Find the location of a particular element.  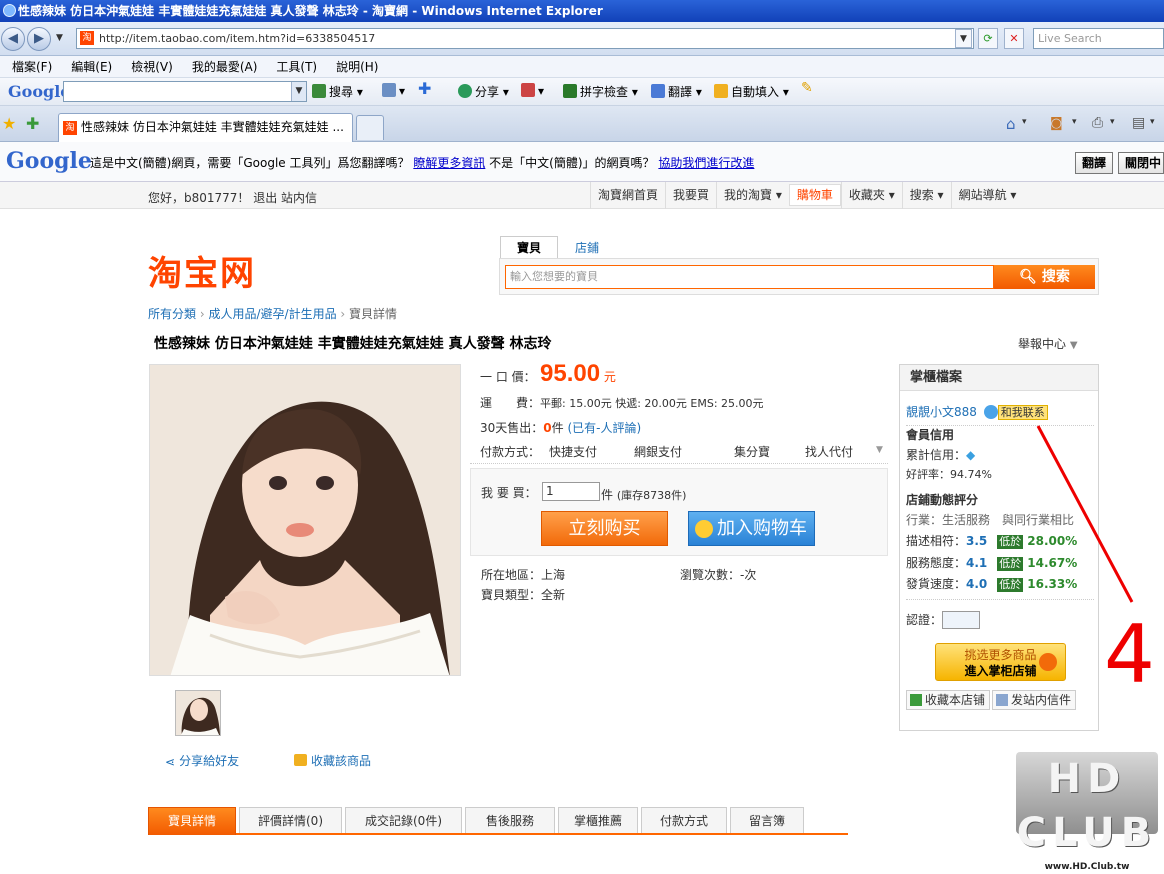

highlight-pencil-icon: ✎ is located at coordinates (807, 88).